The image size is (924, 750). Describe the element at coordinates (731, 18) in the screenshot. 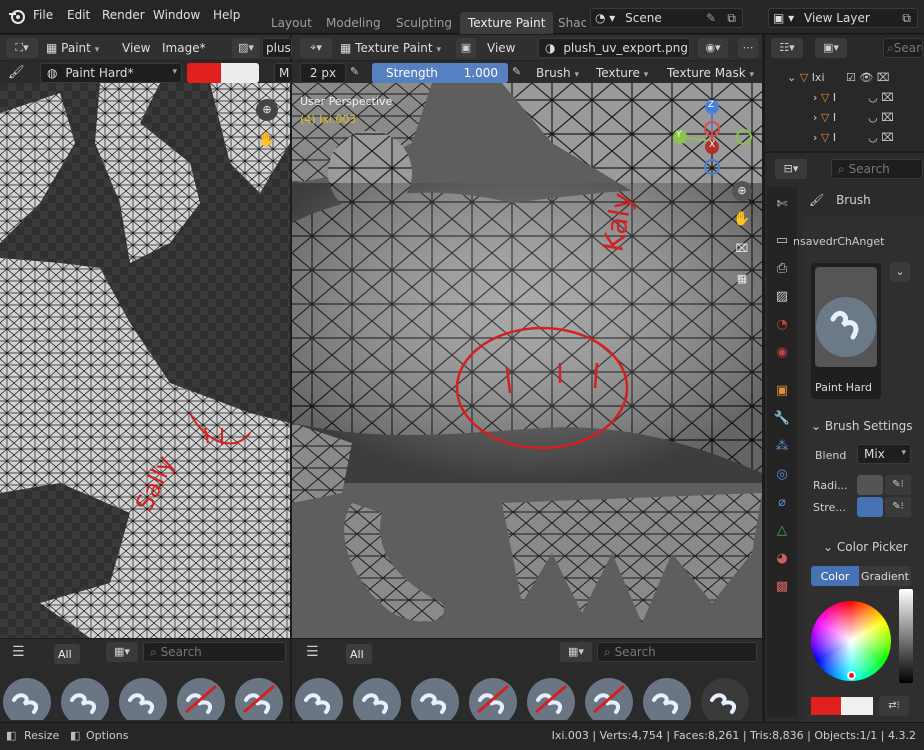

I see `new-scene-icon: ⧉` at that location.